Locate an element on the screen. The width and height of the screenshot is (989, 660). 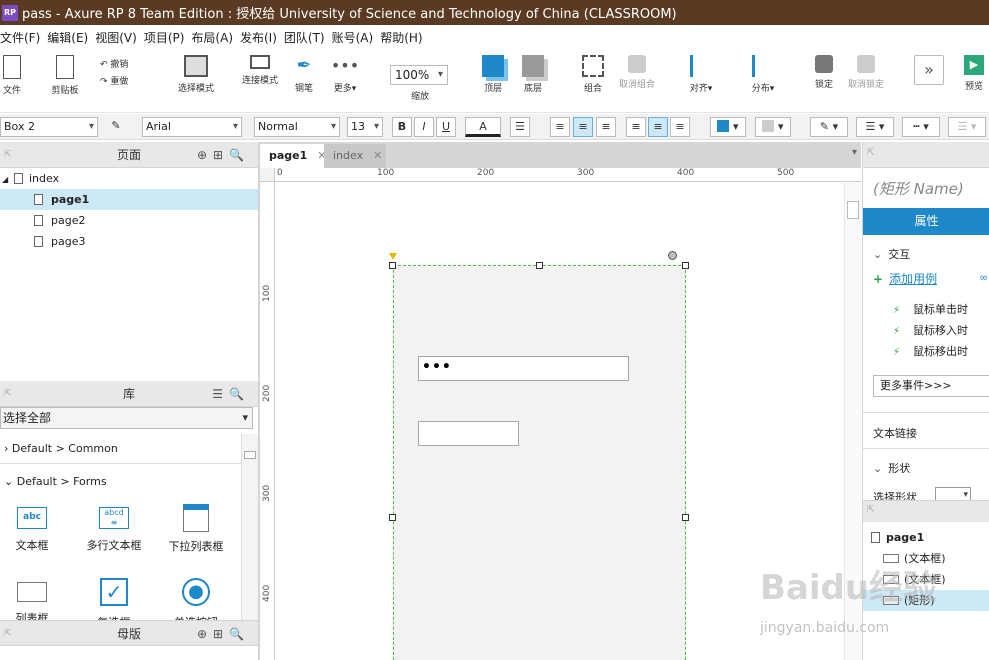
bring-to-front-button: 顶层 is located at coordinates (493, 74).